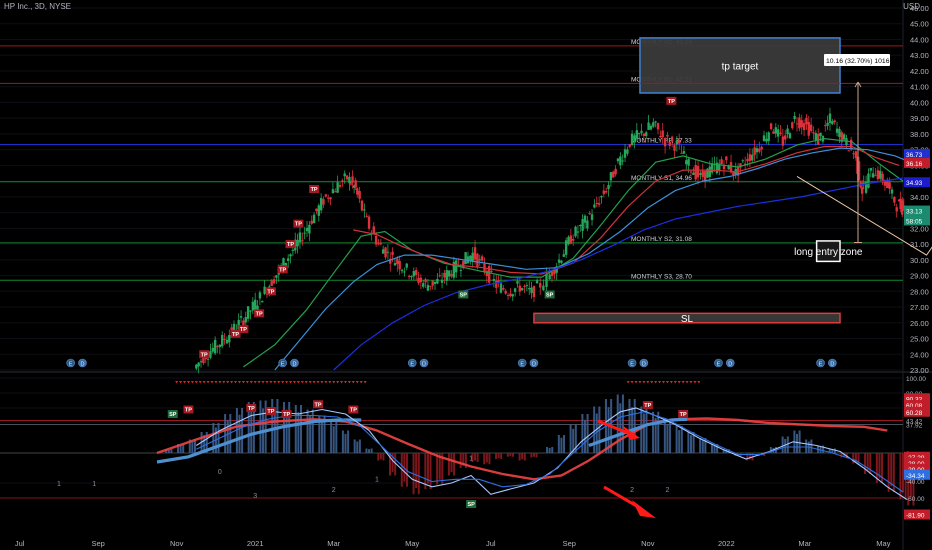 The width and height of the screenshot is (932, 550). Describe the element at coordinates (919, 370) in the screenshot. I see `y-tick-label: 23.00` at that location.